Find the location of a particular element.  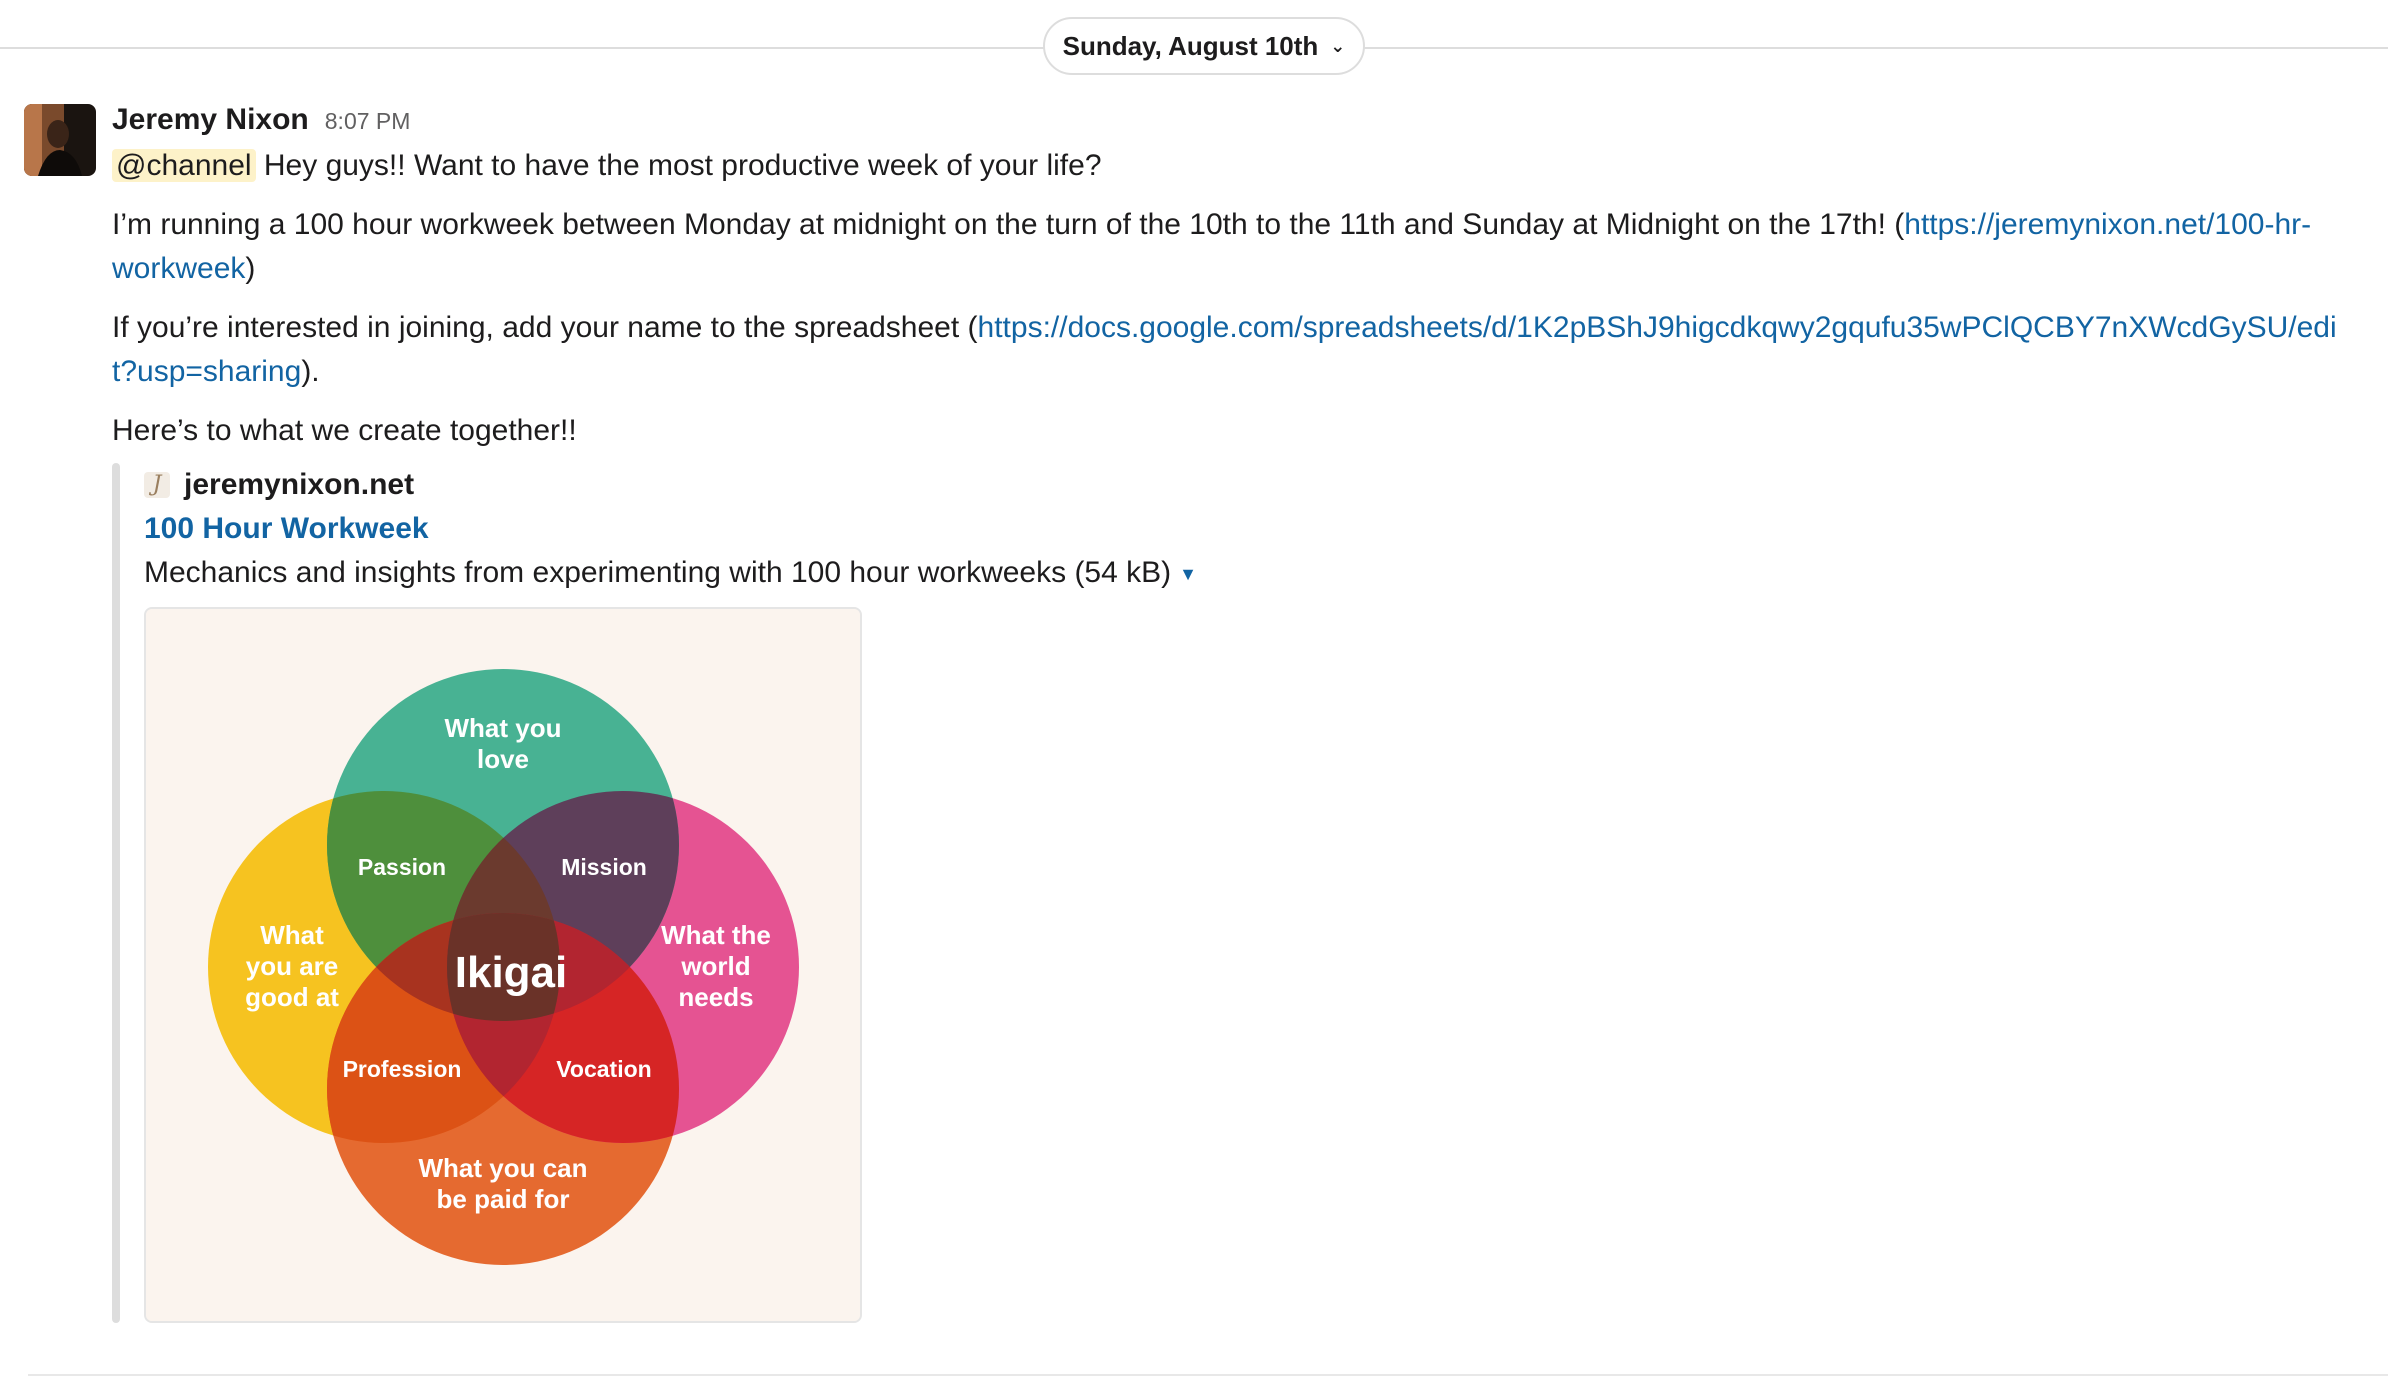

chevron-down-icon: ⌄ is located at coordinates (1338, 45).